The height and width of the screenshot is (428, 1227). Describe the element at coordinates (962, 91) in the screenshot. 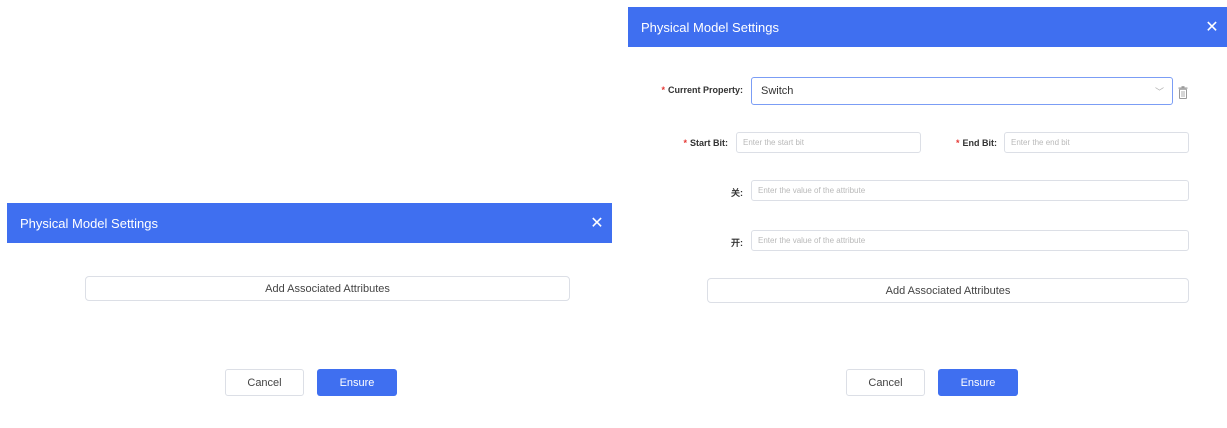

I see `current-property-select: Switch ﹀` at that location.